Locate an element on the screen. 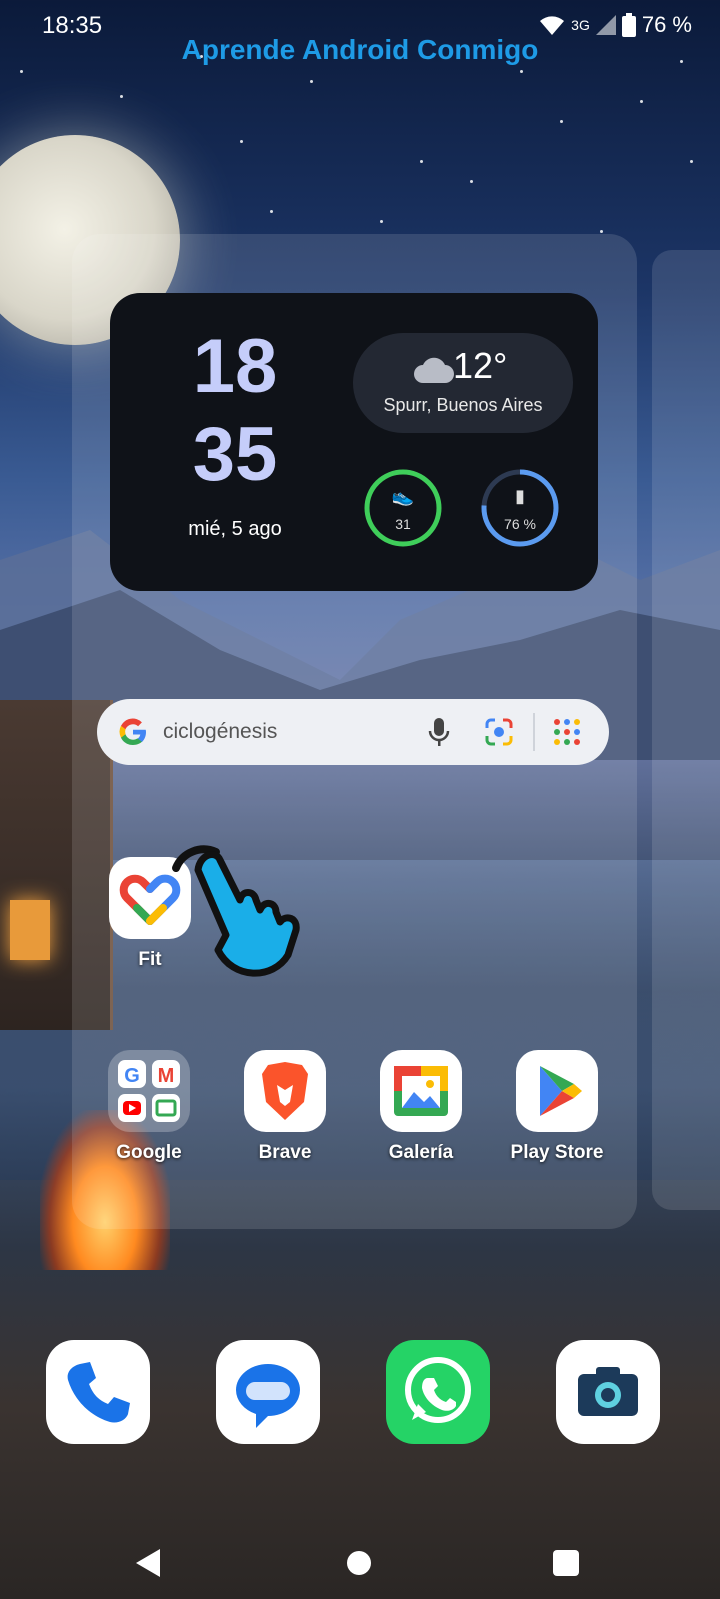 This screenshot has width=720, height=1599. wifi-icon is located at coordinates (552, 25).